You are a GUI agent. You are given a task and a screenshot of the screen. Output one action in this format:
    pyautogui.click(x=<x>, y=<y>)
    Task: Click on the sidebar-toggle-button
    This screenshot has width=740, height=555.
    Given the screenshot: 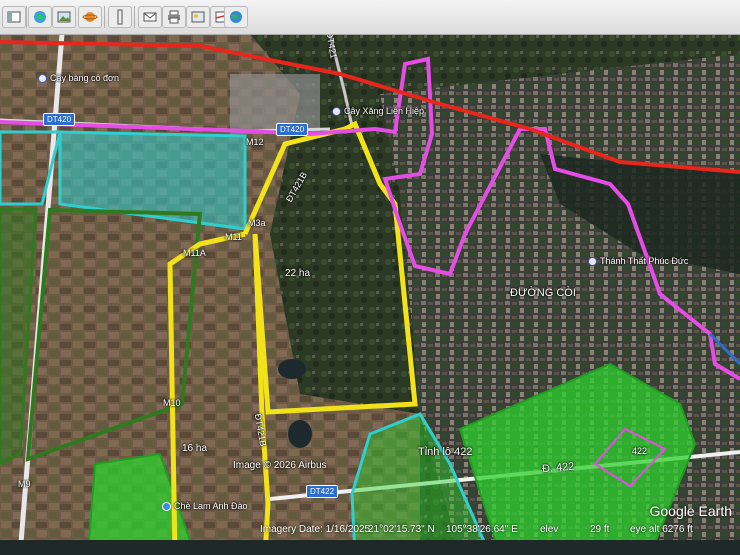 What is the action you would take?
    pyautogui.click(x=14, y=17)
    